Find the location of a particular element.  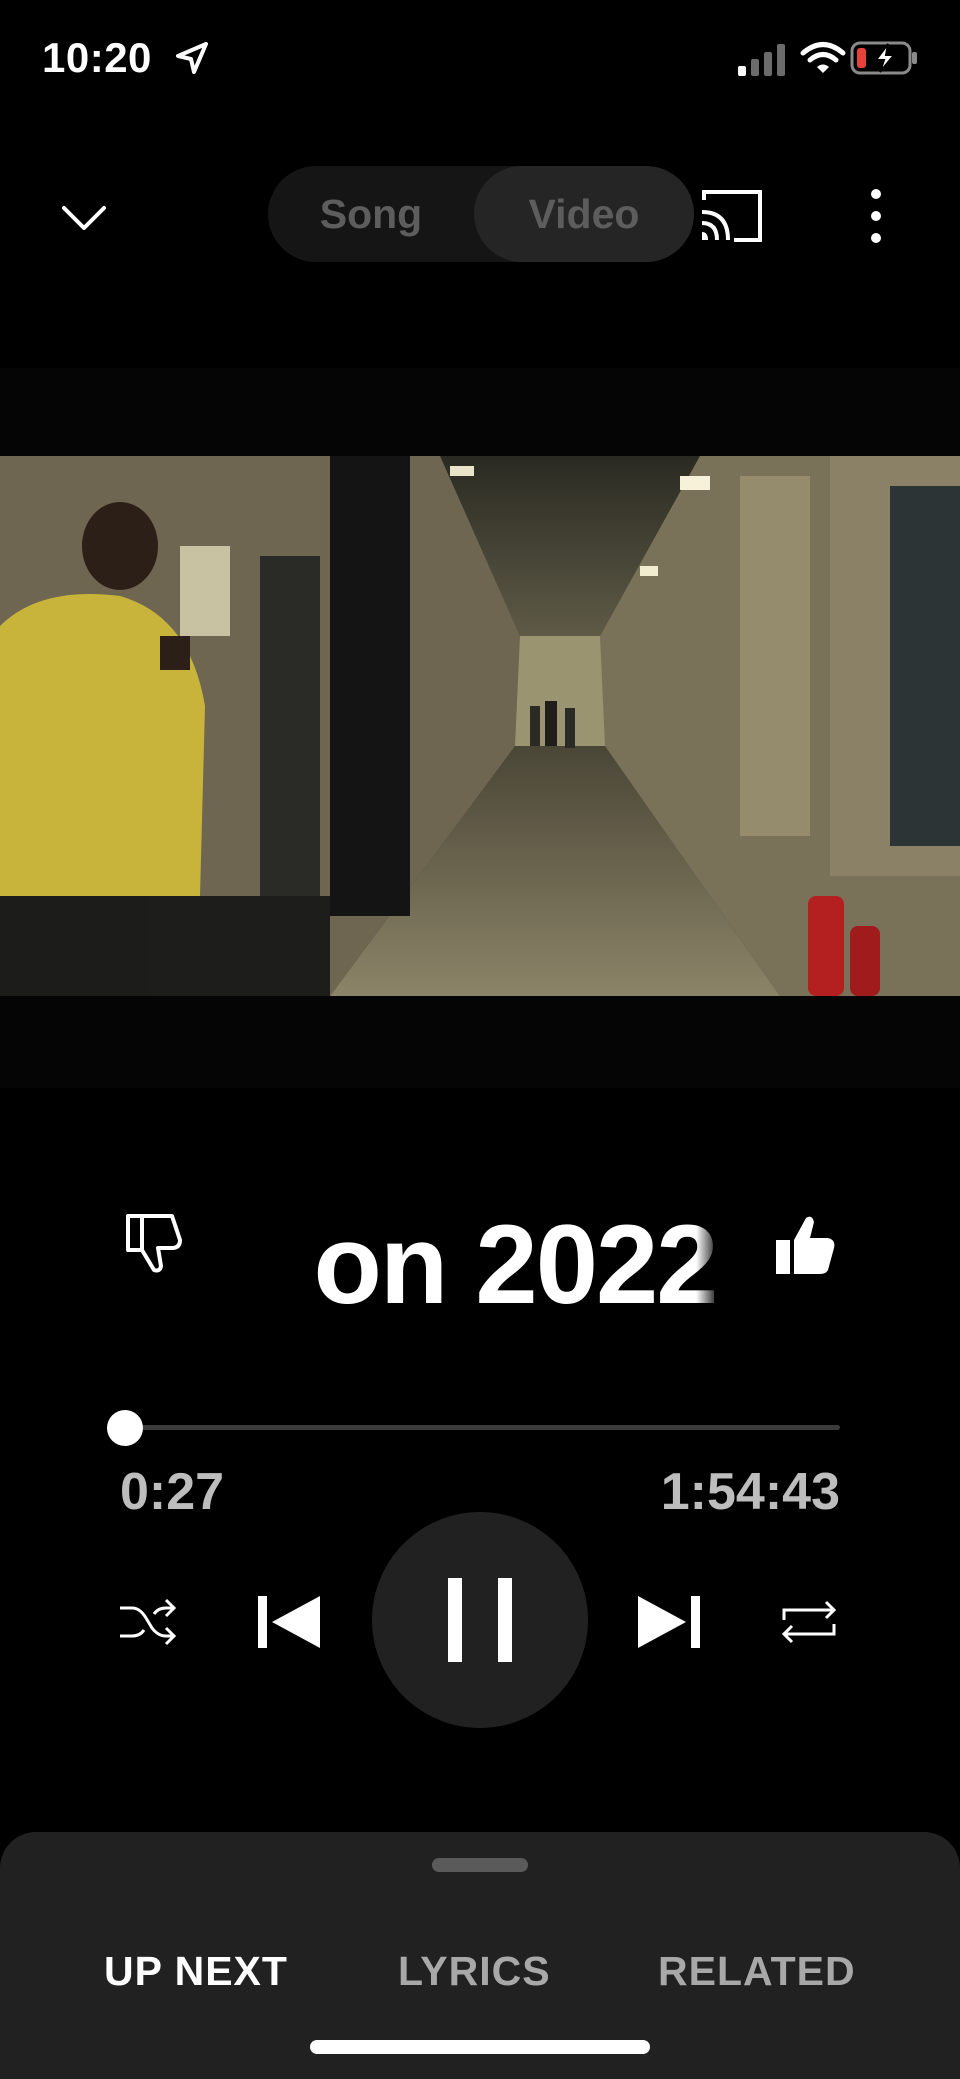

progress-slider is located at coordinates (473, 1428).